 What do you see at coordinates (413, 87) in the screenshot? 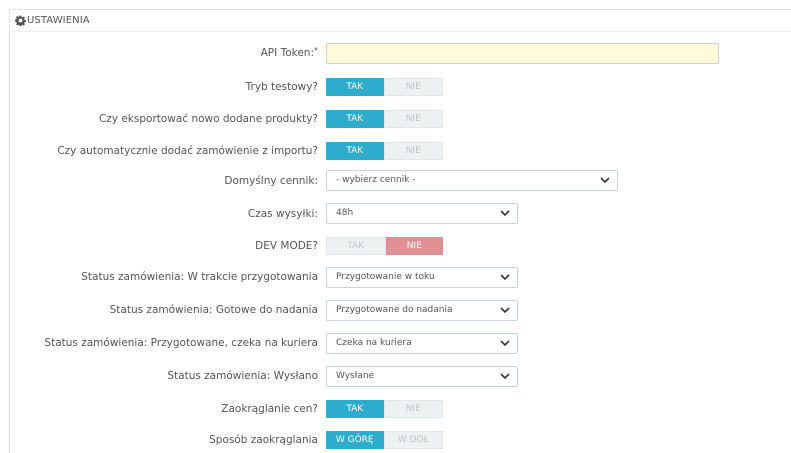
I see `tryb-testowy-no: NIE` at bounding box center [413, 87].